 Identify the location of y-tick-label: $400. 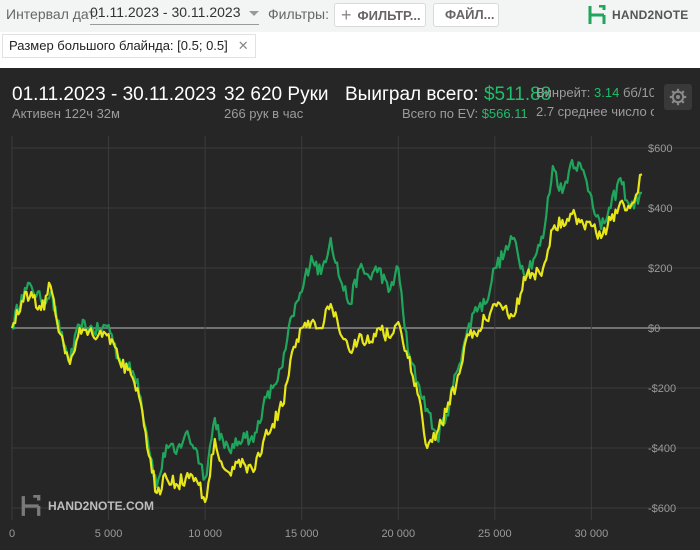
(660, 209).